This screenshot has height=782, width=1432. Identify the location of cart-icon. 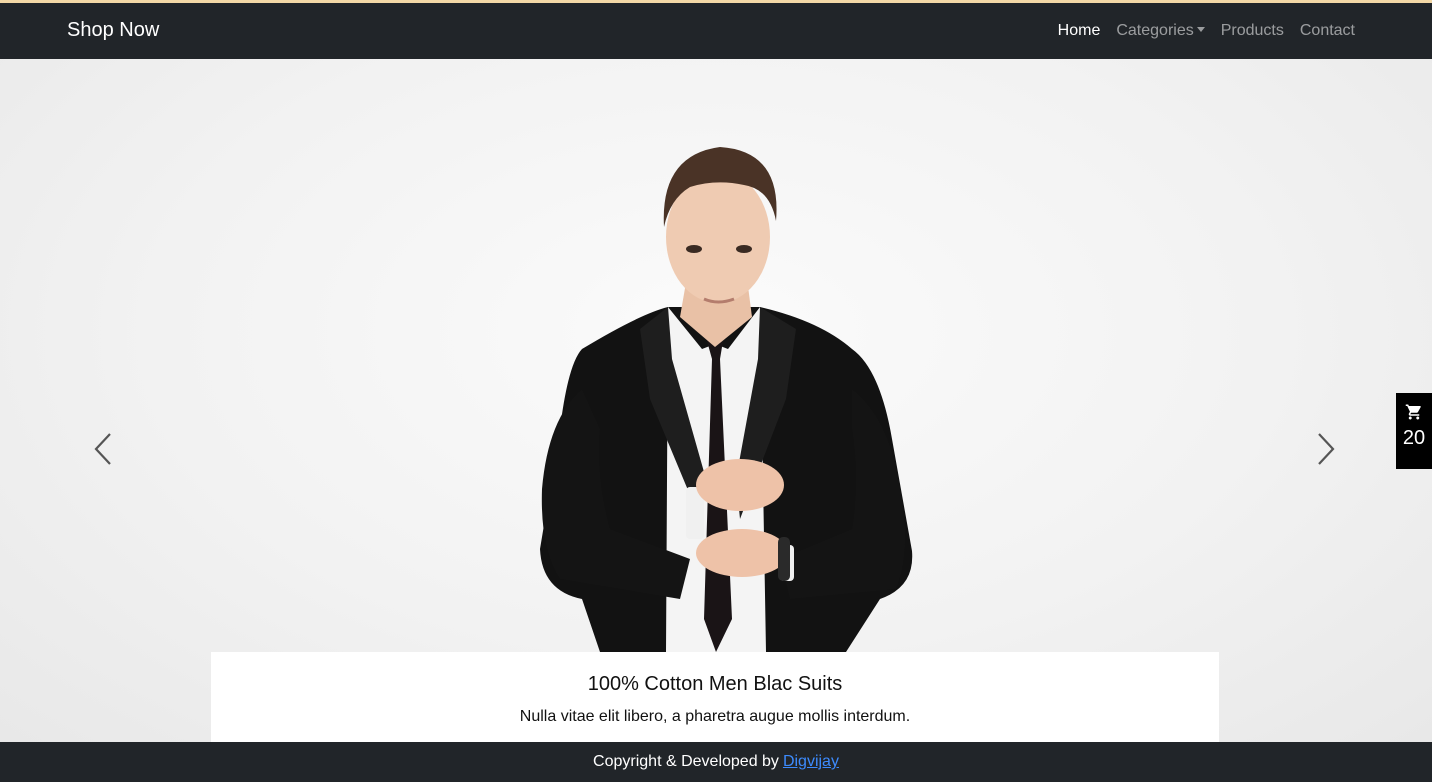
(1413, 412).